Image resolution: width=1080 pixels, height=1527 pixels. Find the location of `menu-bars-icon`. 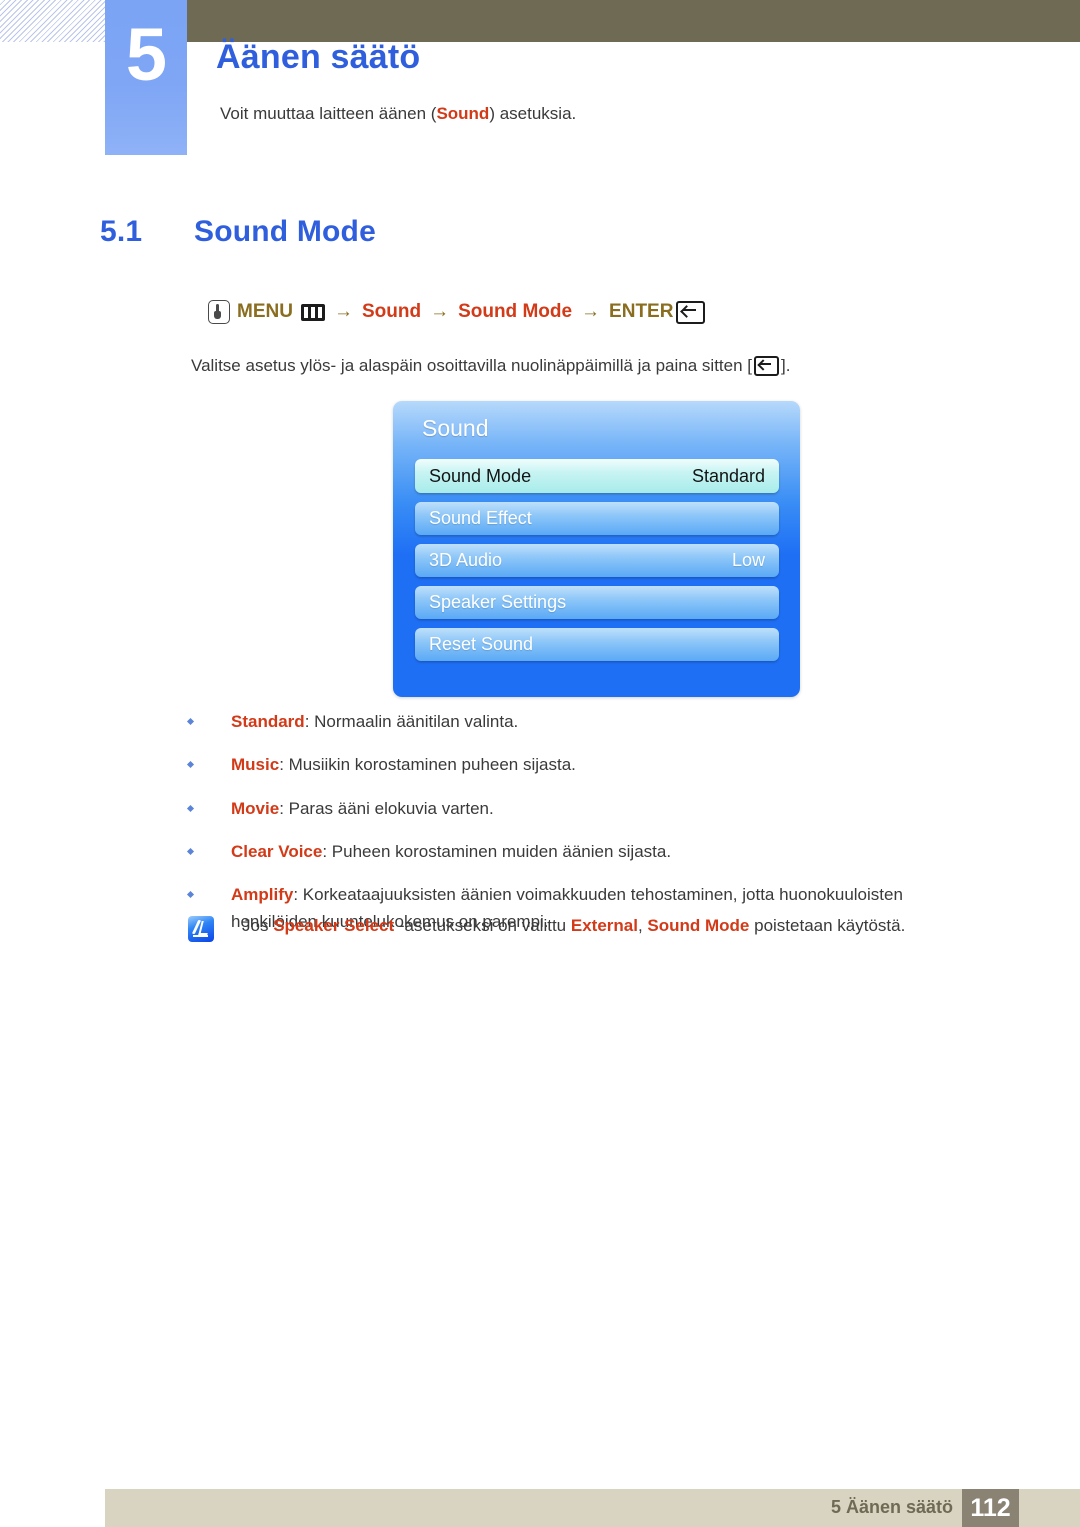

menu-bars-icon is located at coordinates (312, 312).